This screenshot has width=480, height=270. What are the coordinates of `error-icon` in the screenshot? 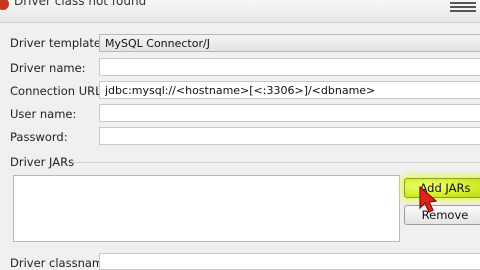 It's located at (4, 5).